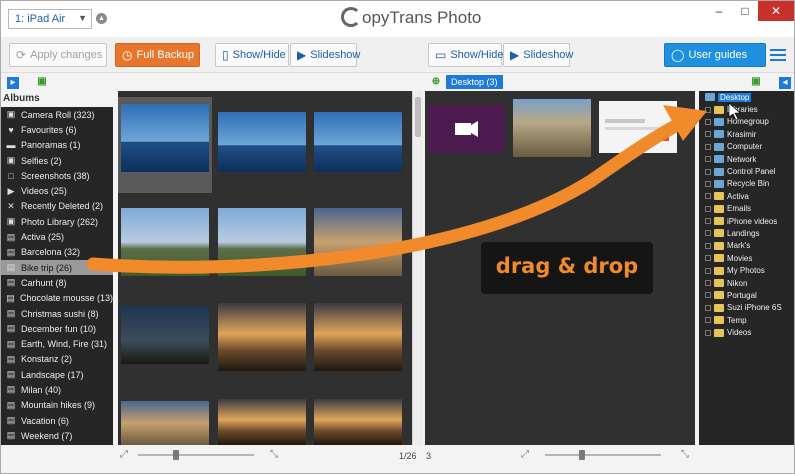  I want to click on show-hide-left-button: ▯ Show/Hide, so click(252, 55).